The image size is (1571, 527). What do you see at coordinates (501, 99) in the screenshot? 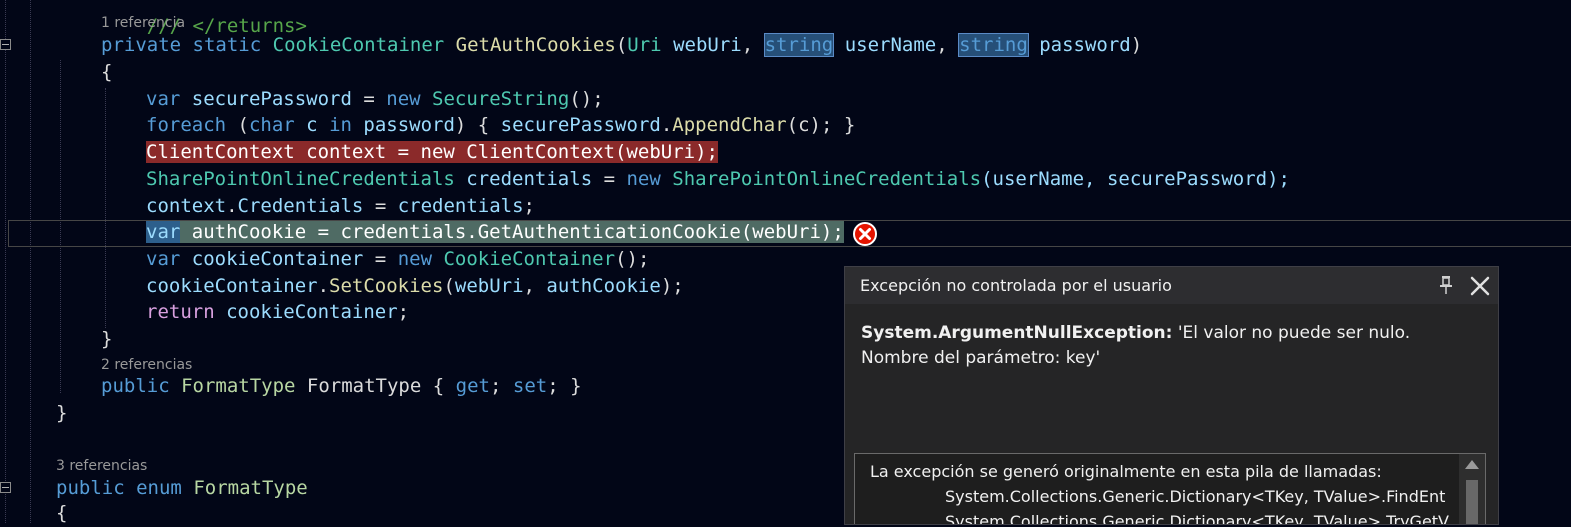
I see `type-name: SecureString` at bounding box center [501, 99].